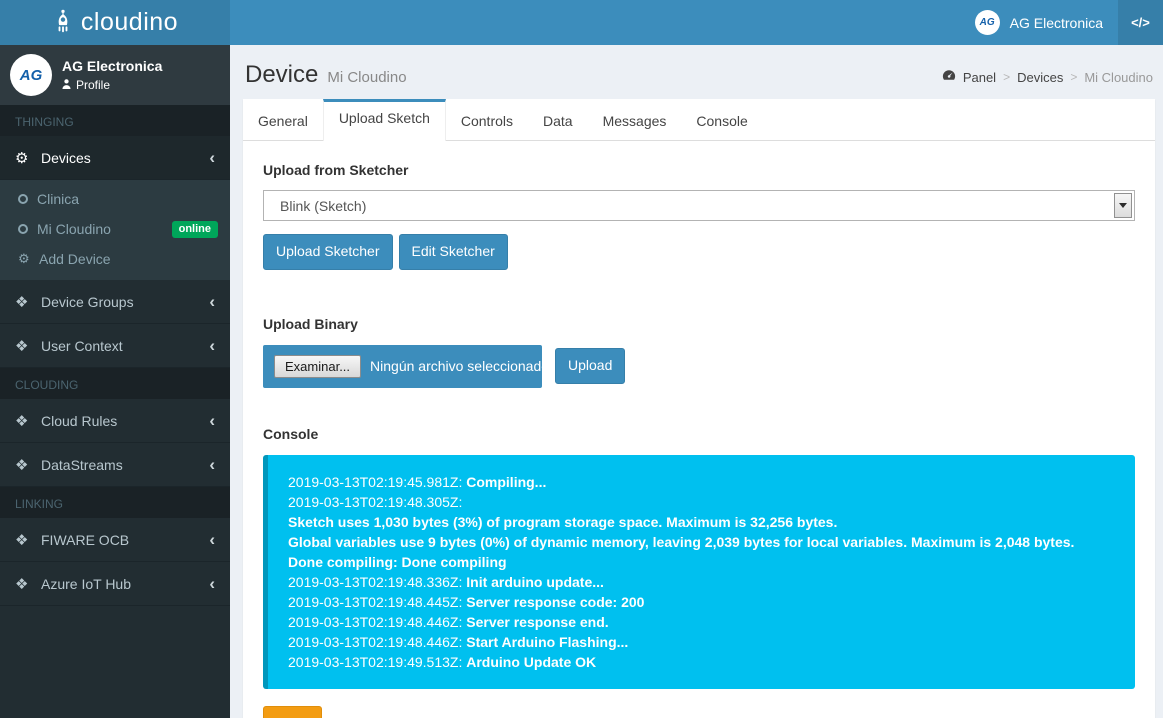  I want to click on profile-label: Profile, so click(93, 85).